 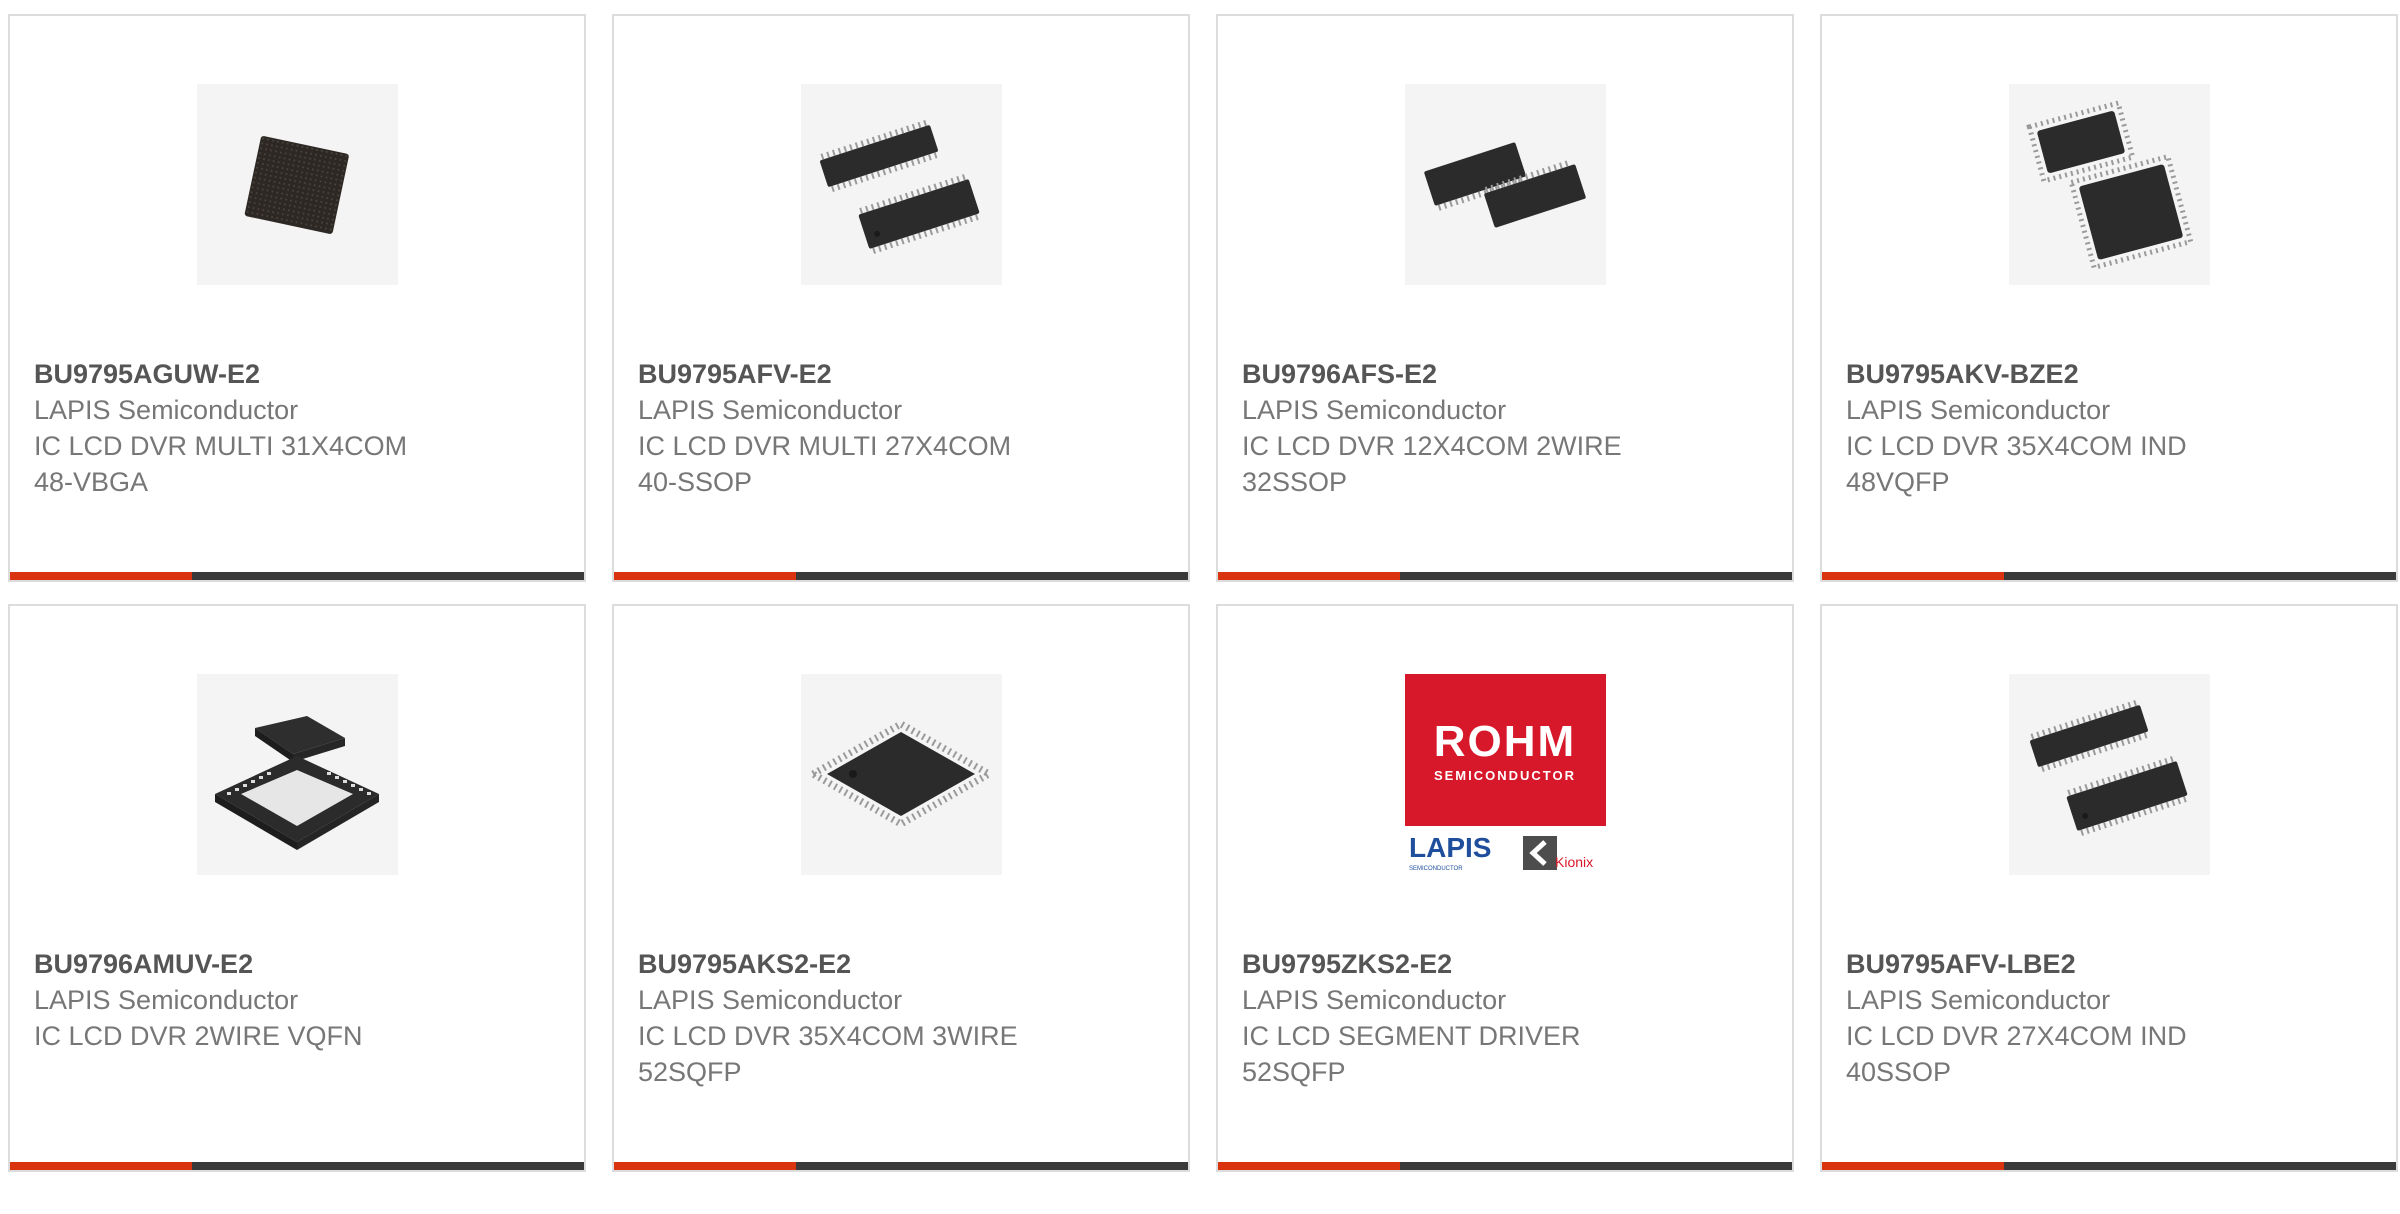 What do you see at coordinates (2111, 374) in the screenshot?
I see `part-number: BU9795AKV-BZE2` at bounding box center [2111, 374].